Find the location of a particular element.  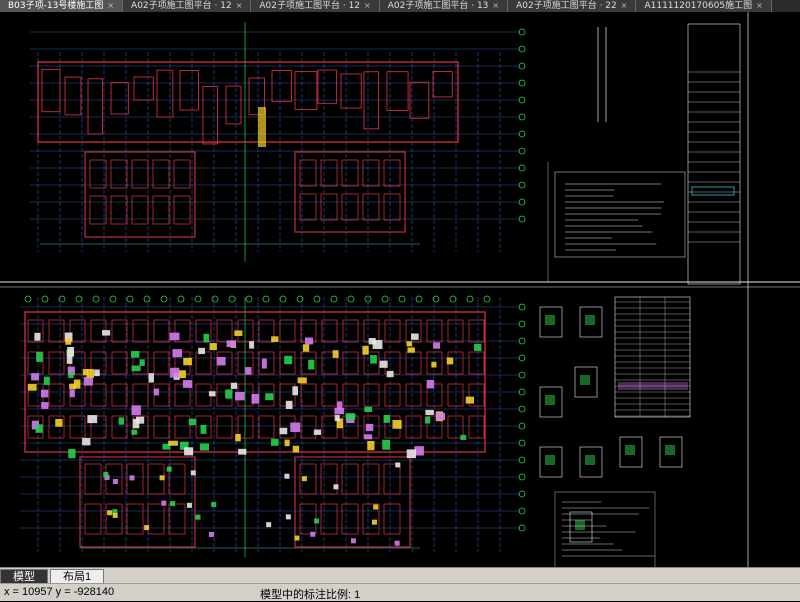

doc-tab-label: A1111120170605施工图 is located at coordinates (698, 6).